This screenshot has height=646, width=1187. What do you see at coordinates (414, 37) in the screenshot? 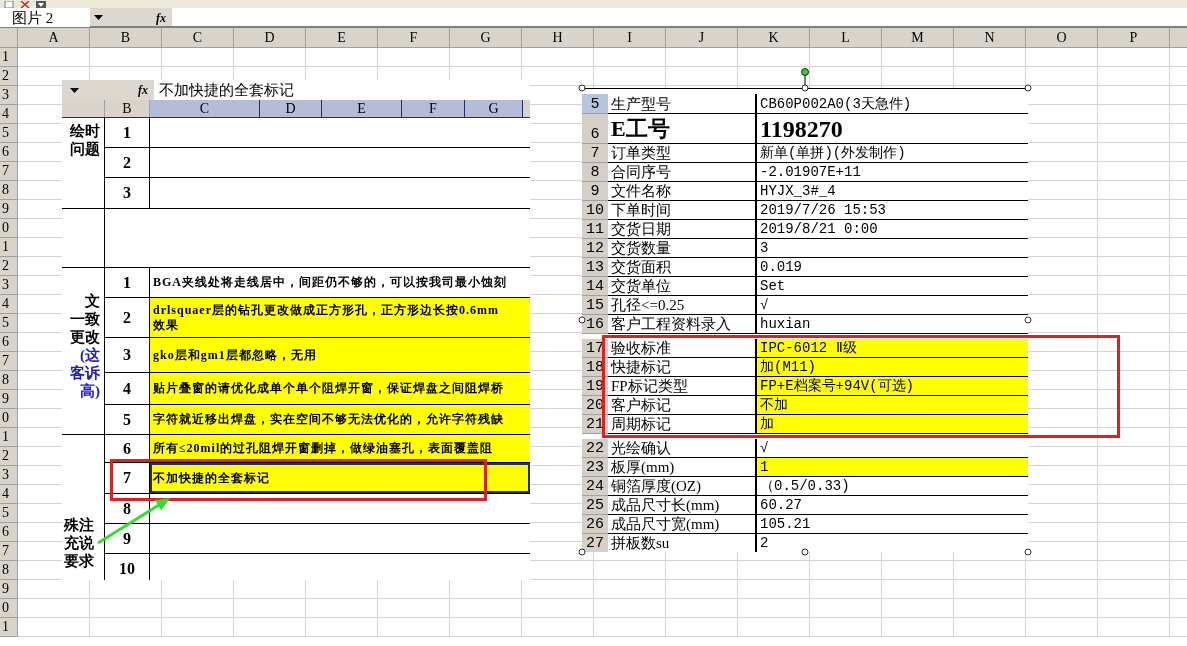
I see `column-header: F` at bounding box center [414, 37].